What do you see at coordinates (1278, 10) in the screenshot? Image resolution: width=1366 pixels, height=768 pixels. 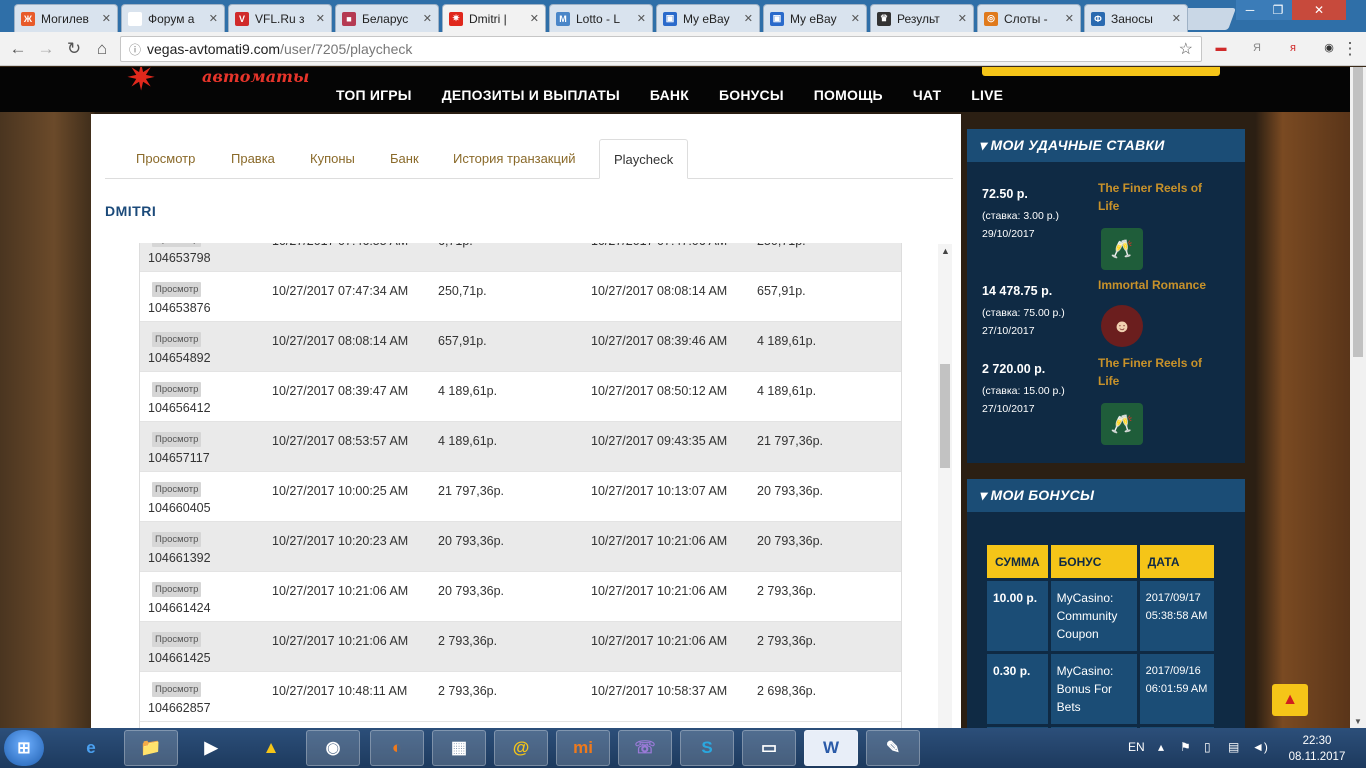 I see `maximize-button: ❐` at bounding box center [1278, 10].